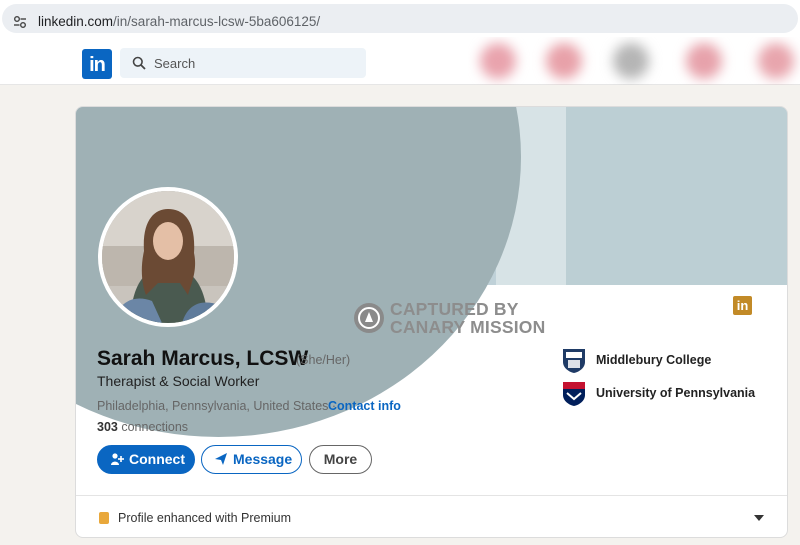 Image resolution: width=800 pixels, height=545 pixels. Describe the element at coordinates (107, 427) in the screenshot. I see `connections-number: 303` at that location.